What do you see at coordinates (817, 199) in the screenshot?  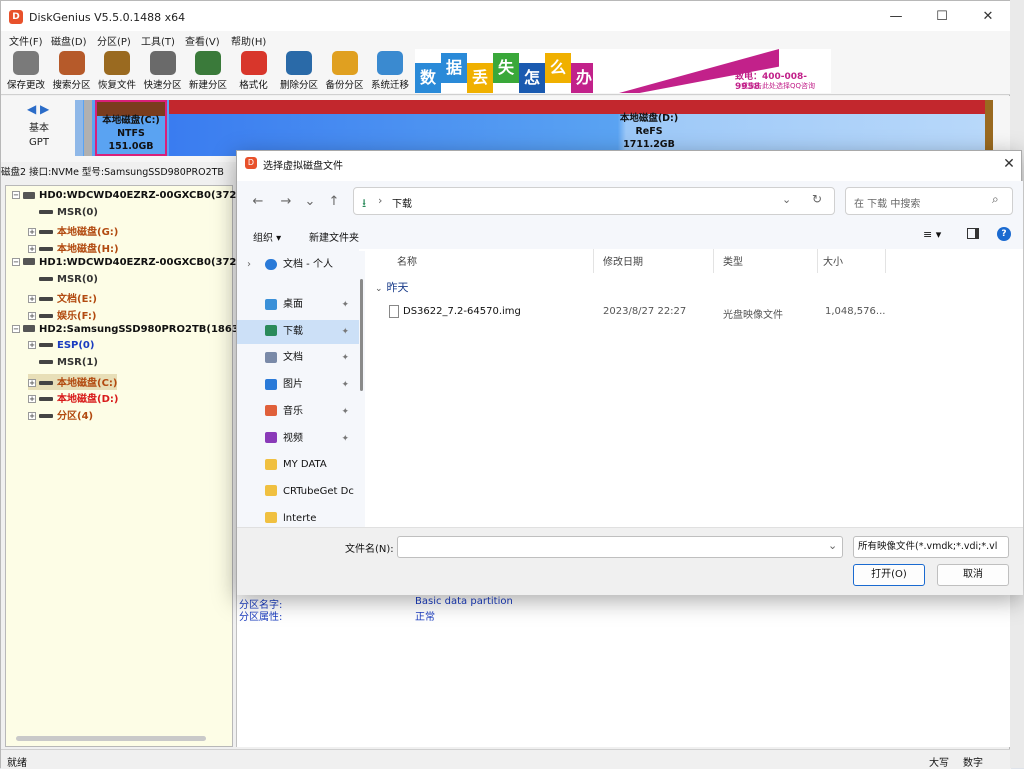 I see `refresh-icon: ↻` at bounding box center [817, 199].